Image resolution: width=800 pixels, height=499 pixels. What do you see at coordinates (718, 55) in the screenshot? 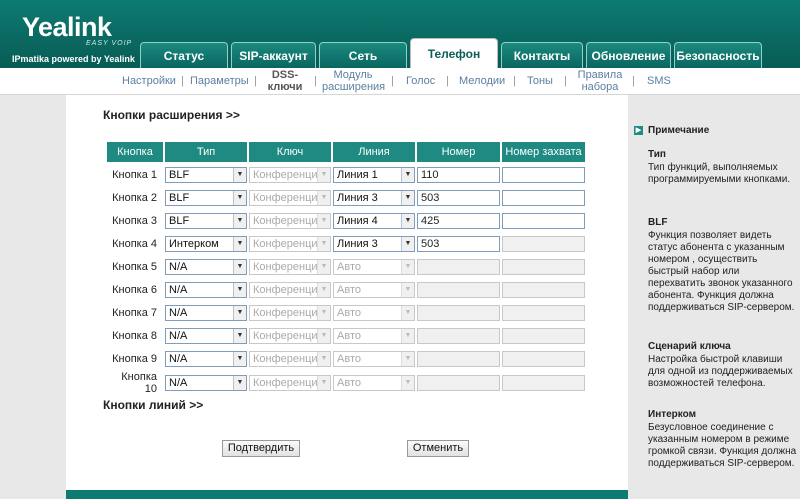
I see `tab-security: Безопасность` at bounding box center [718, 55].